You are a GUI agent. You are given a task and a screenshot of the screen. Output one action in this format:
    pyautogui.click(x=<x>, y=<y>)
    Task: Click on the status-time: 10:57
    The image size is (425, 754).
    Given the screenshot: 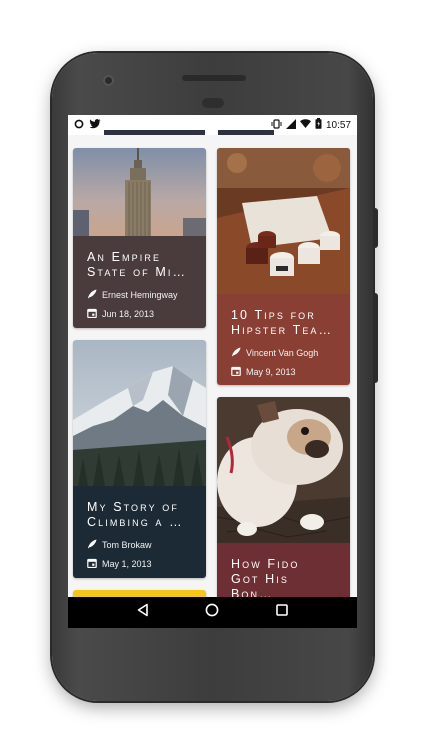 What is the action you would take?
    pyautogui.click(x=338, y=125)
    